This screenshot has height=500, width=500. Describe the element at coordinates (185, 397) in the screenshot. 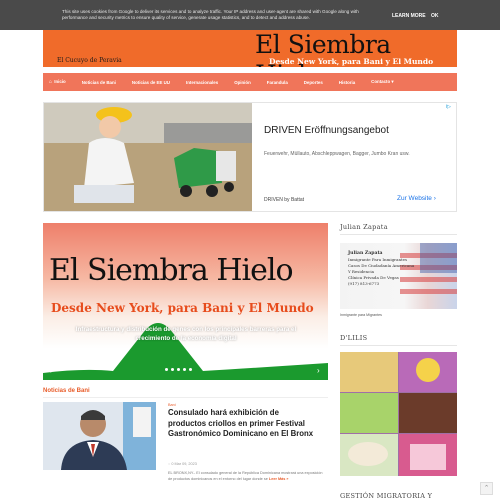

I see `section-divider` at that location.